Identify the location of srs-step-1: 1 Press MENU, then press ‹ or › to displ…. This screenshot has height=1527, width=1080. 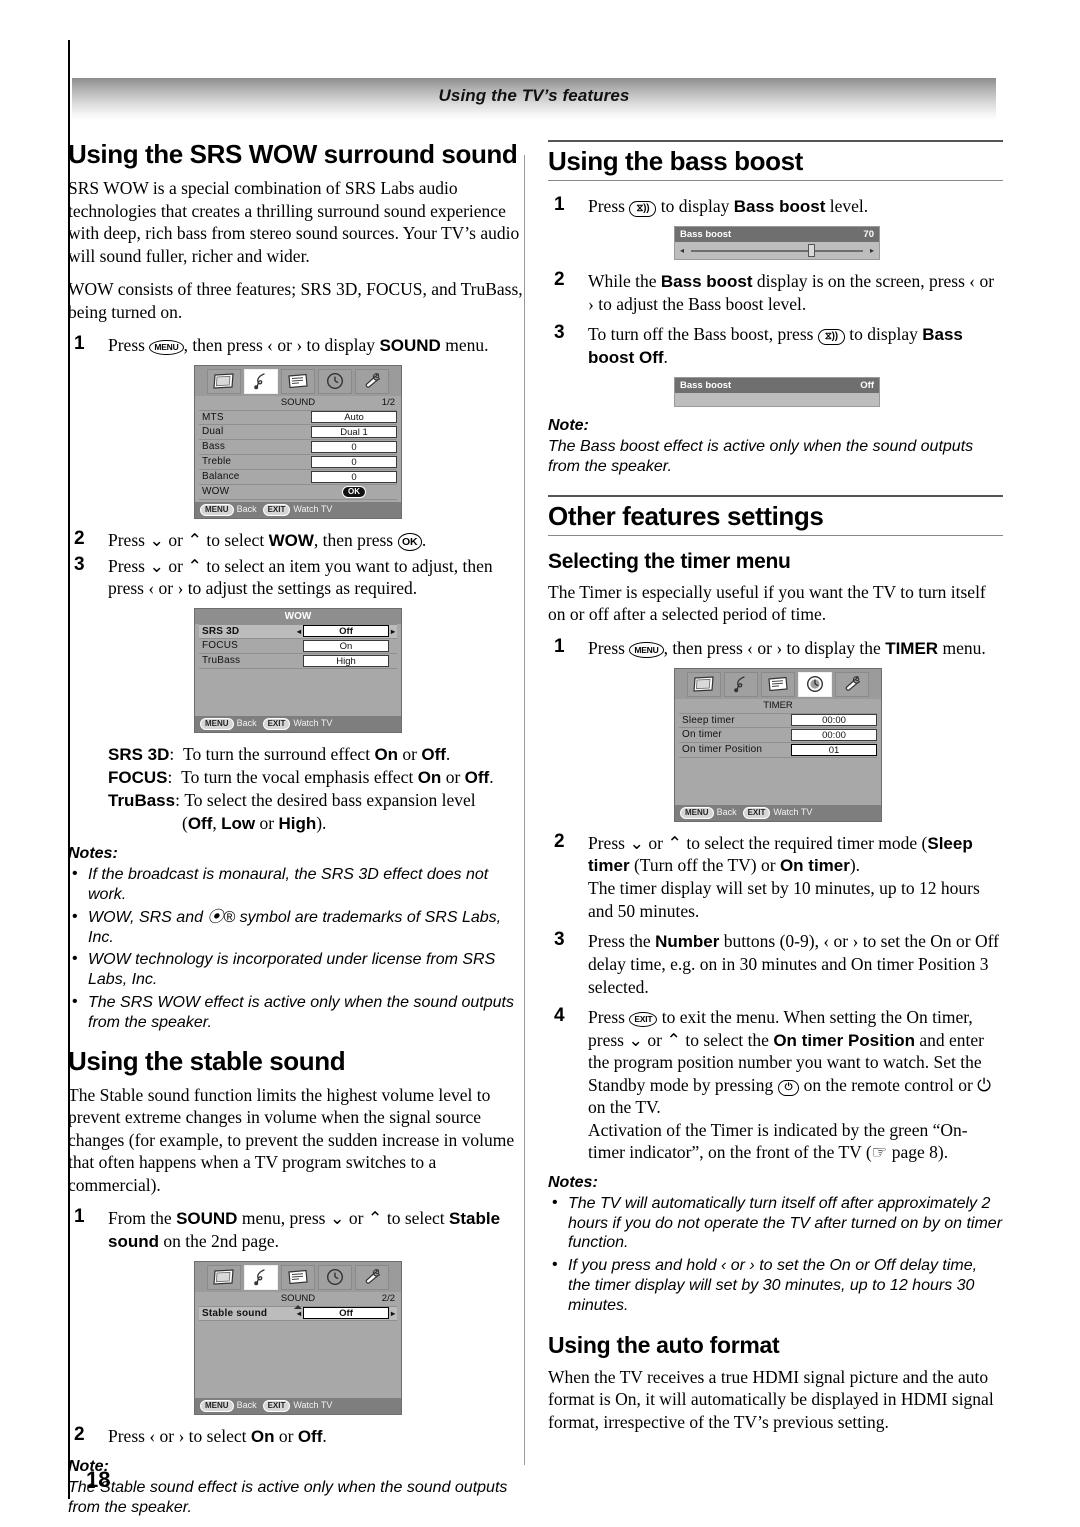
(295, 345).